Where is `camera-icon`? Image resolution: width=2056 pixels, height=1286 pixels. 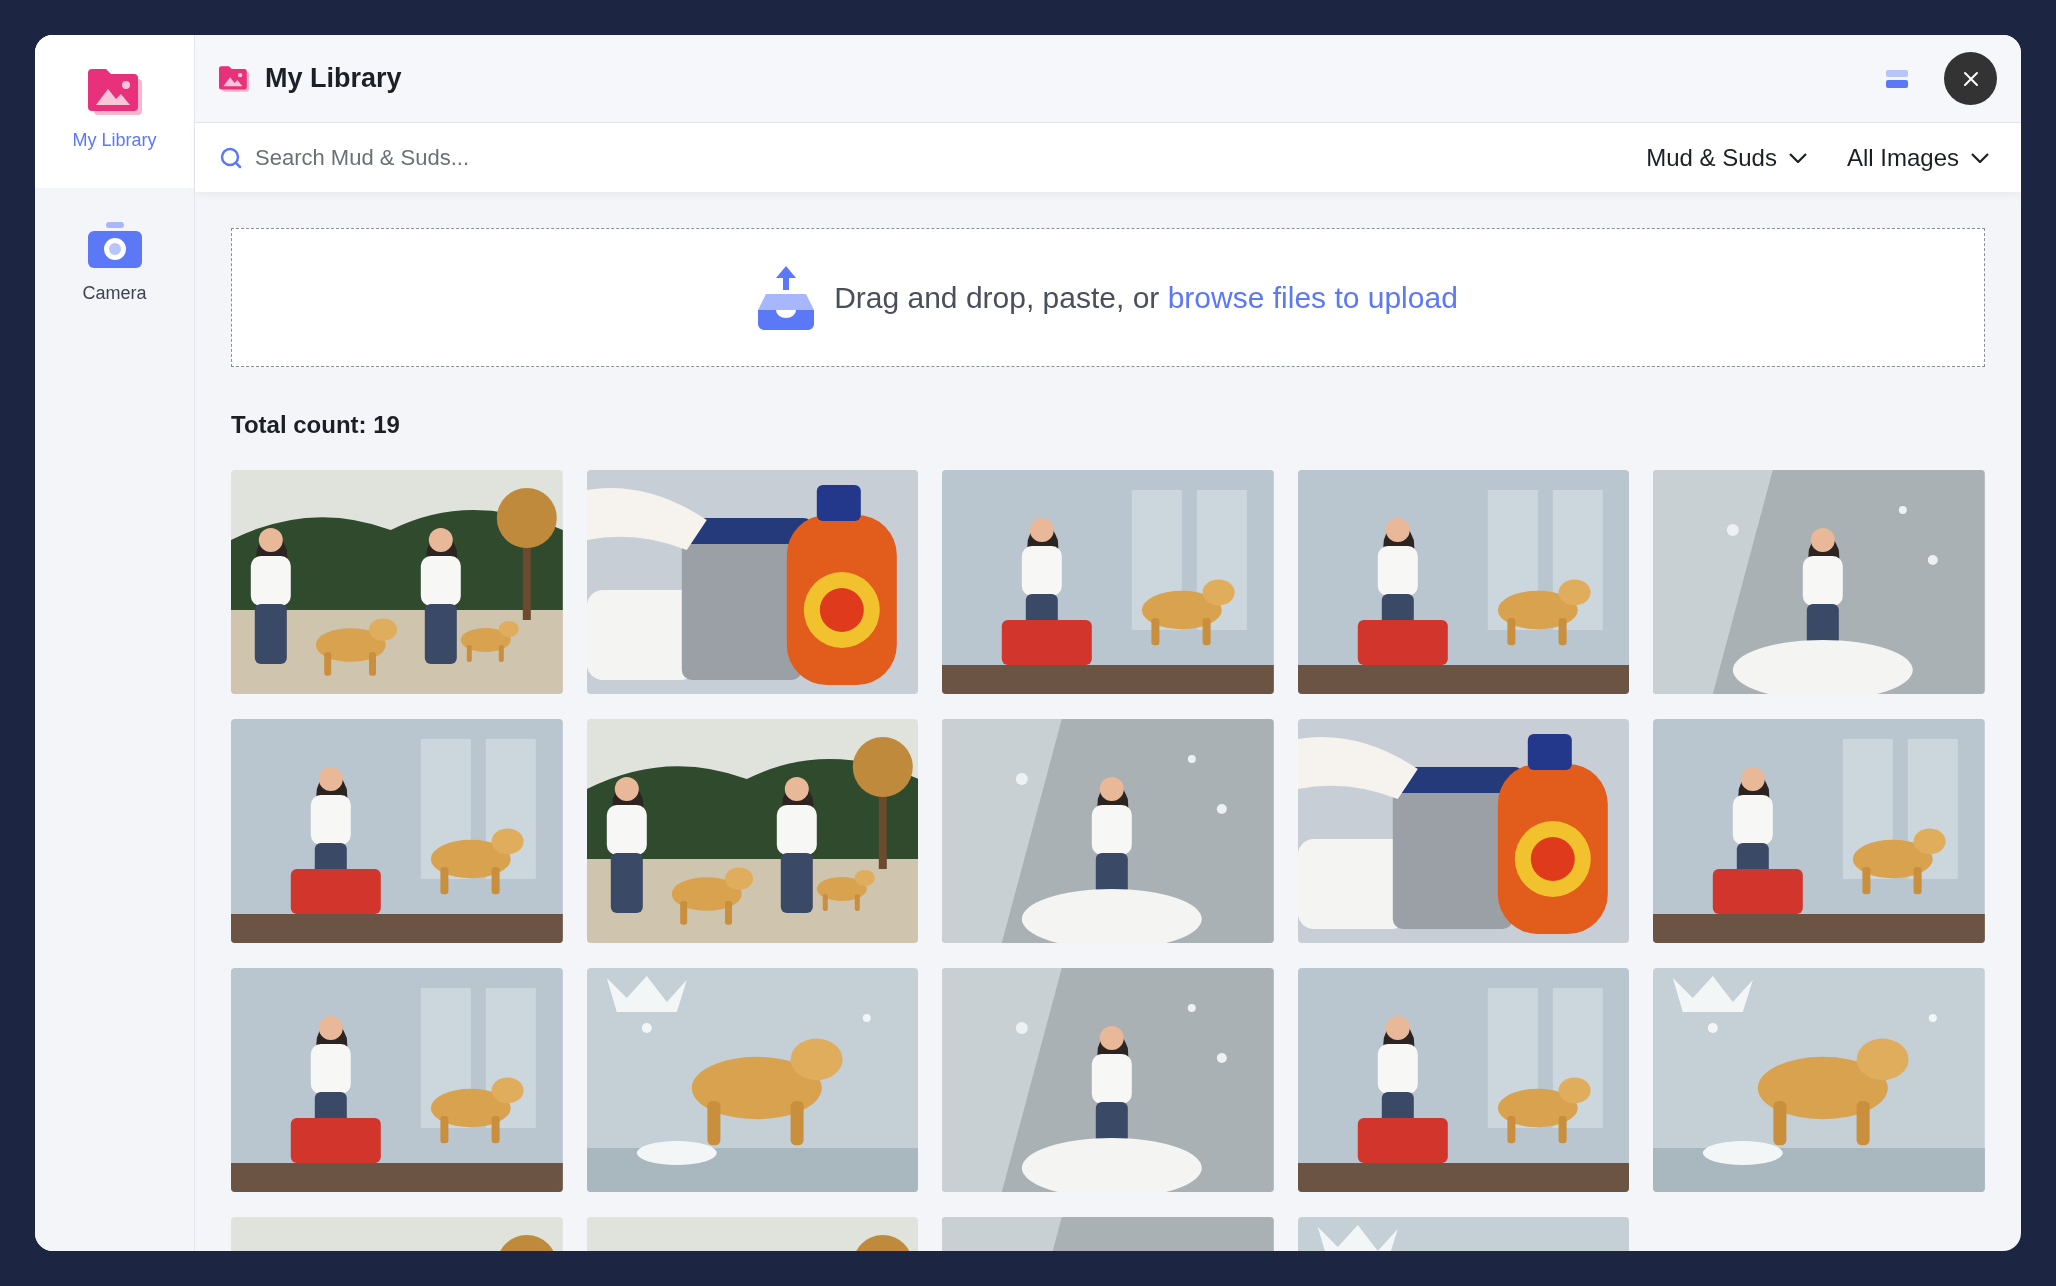
camera-icon is located at coordinates (114, 245).